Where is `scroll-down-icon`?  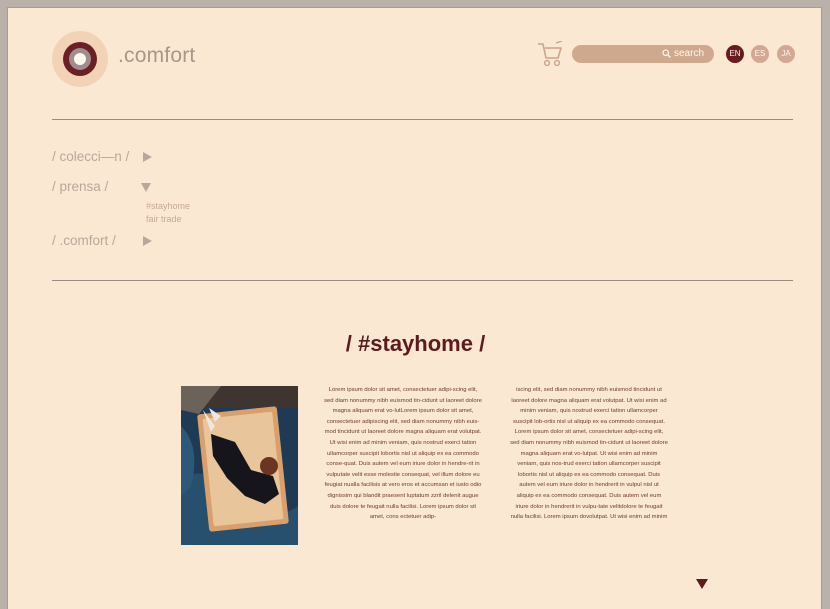
scroll-down-icon is located at coordinates (702, 584).